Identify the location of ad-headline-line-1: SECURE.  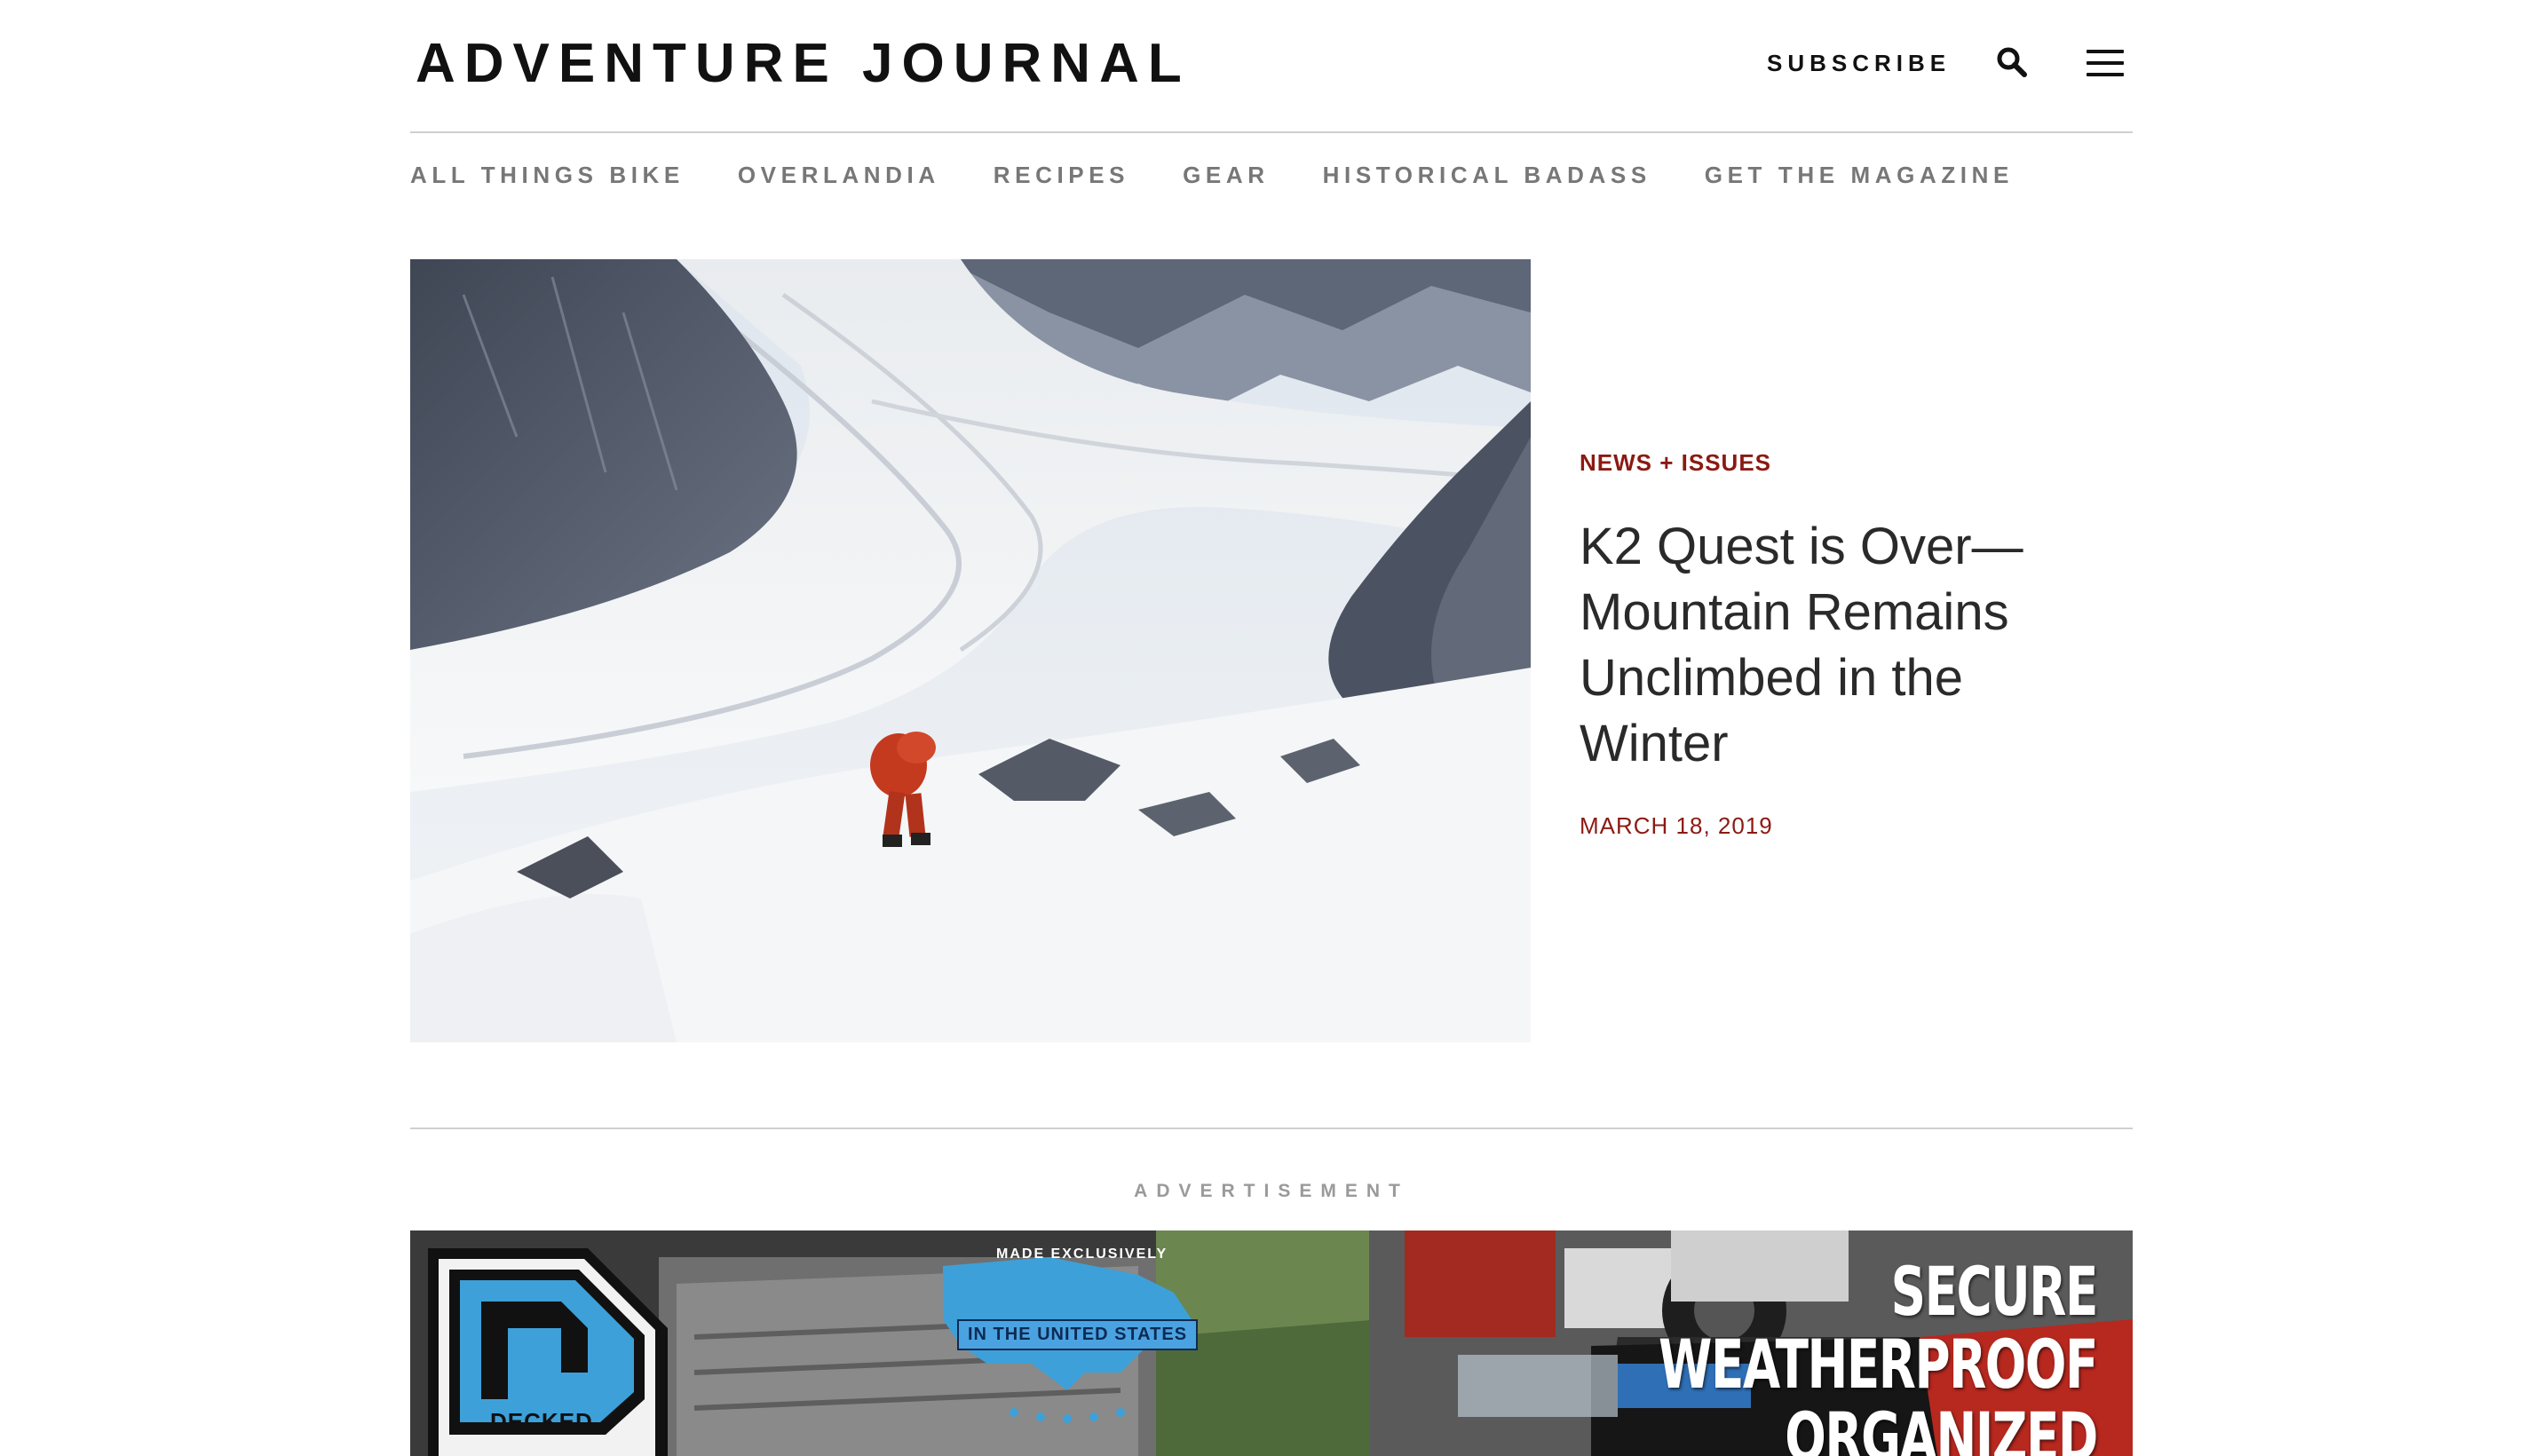
(1995, 1291).